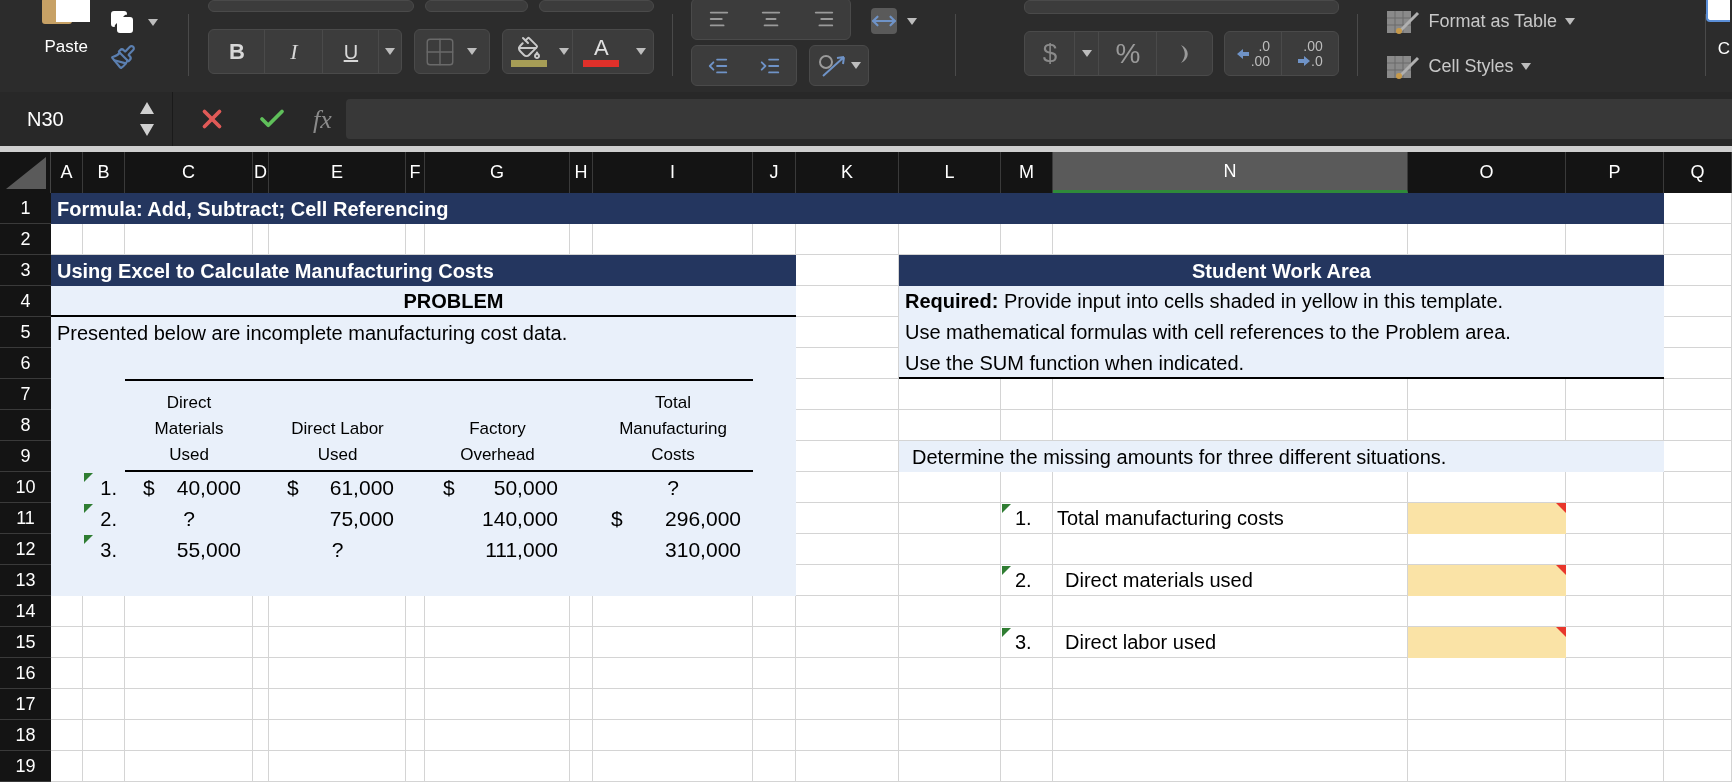 This screenshot has height=782, width=1732. I want to click on increase-decimal-button: .0 .00, so click(1254, 53).